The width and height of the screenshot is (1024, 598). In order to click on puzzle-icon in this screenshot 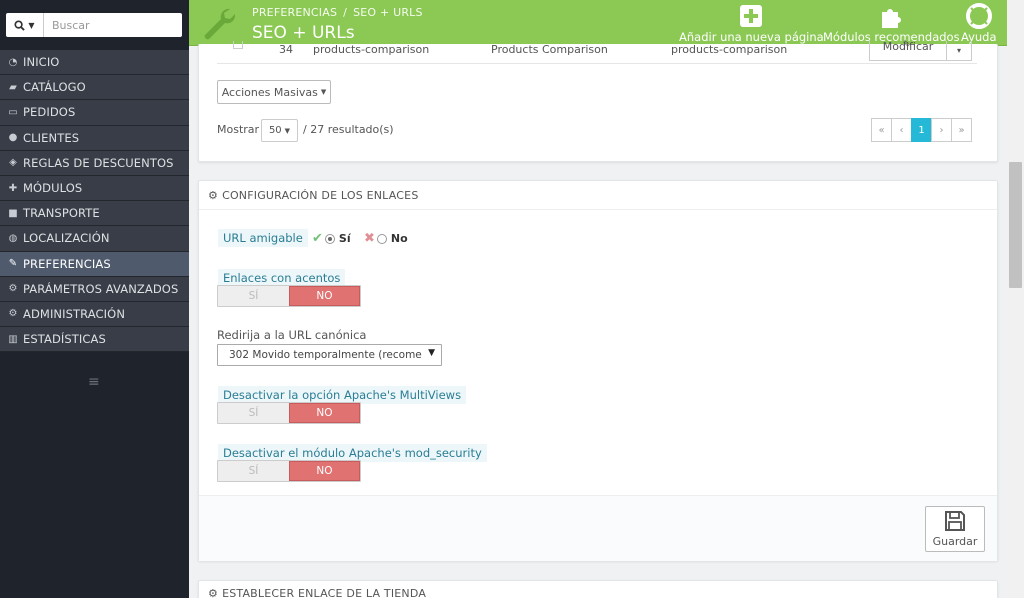, I will do `click(892, 18)`.